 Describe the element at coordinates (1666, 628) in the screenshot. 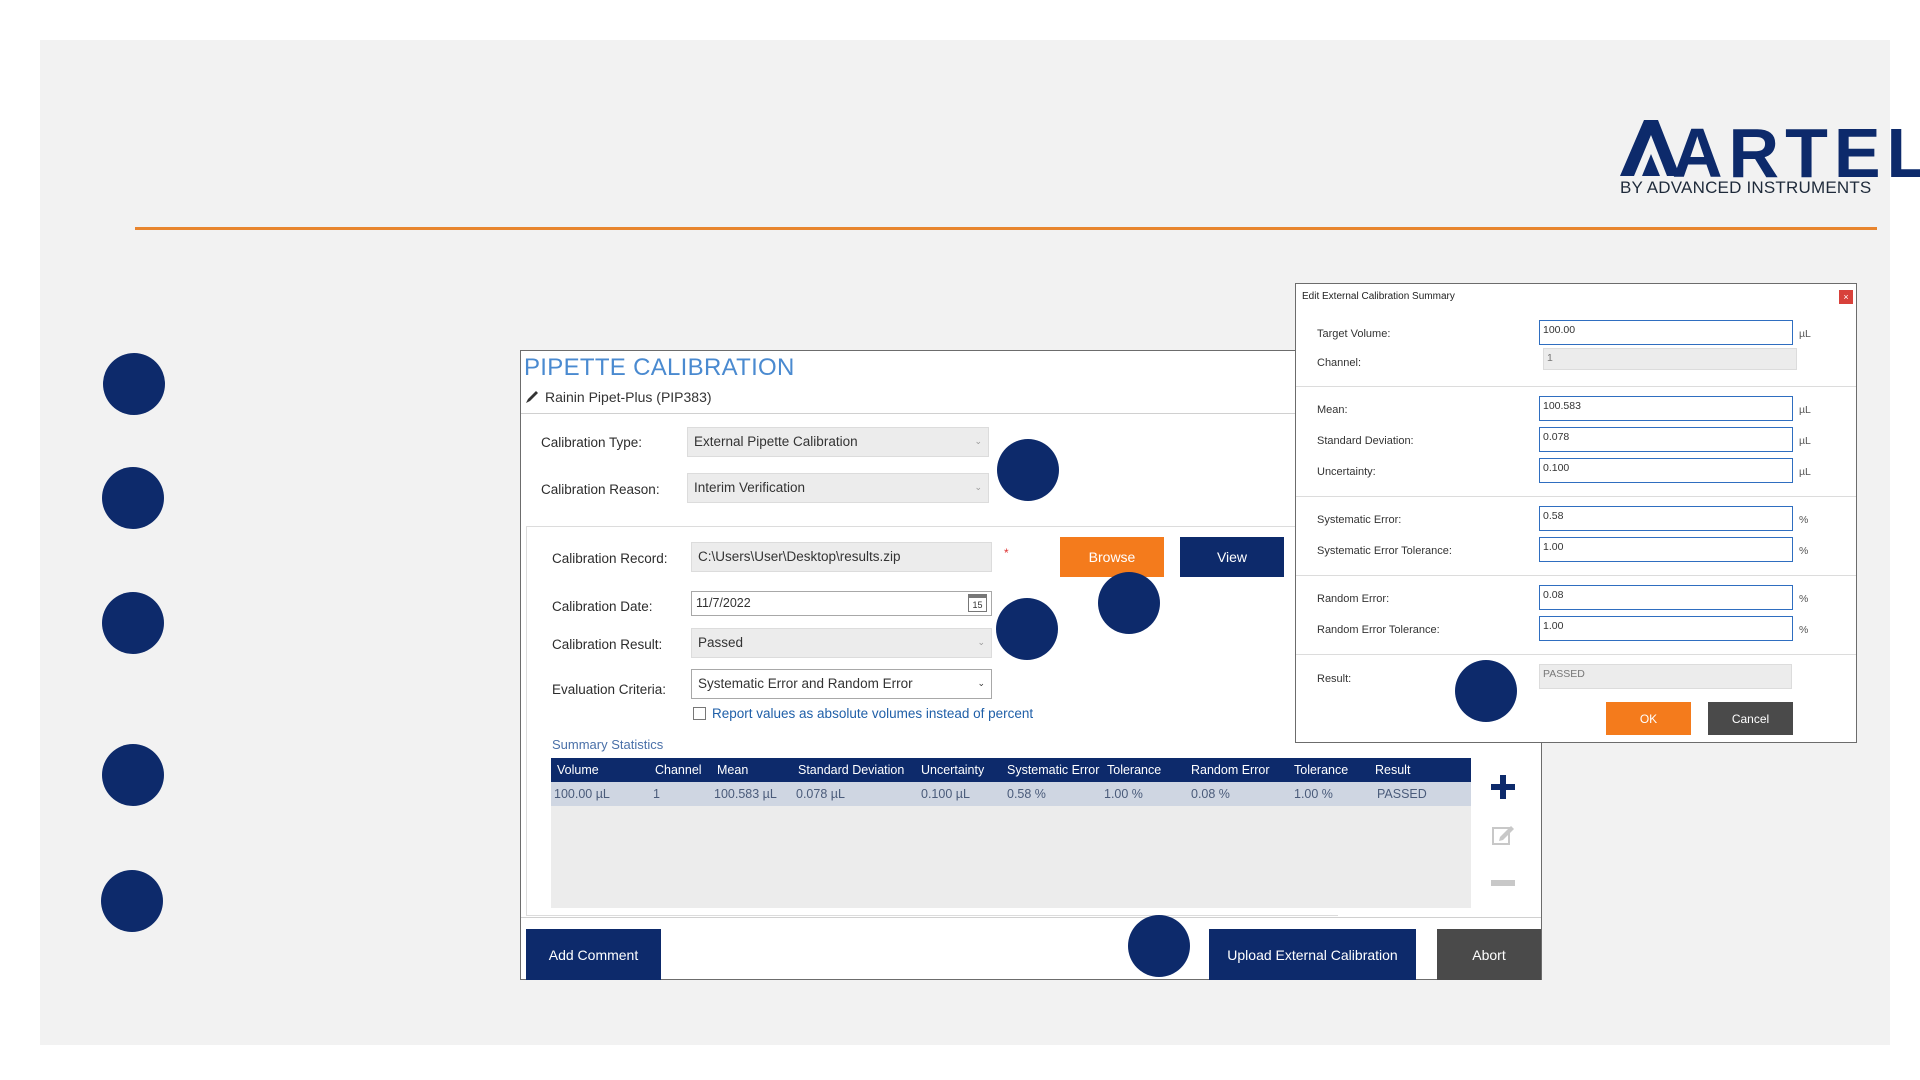

I see `random-tolerance-input: 1.00` at that location.